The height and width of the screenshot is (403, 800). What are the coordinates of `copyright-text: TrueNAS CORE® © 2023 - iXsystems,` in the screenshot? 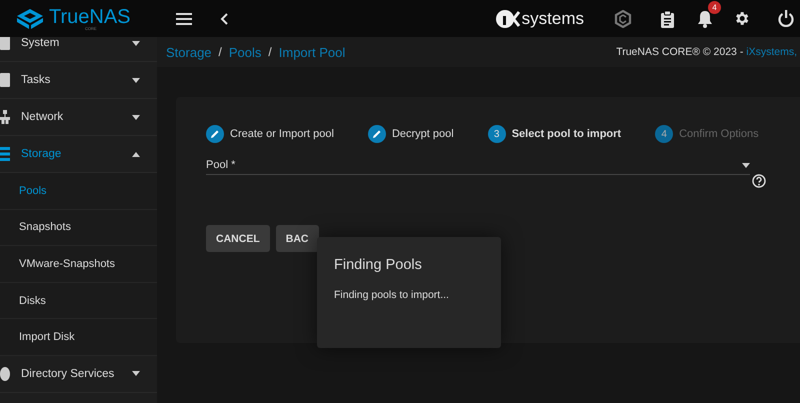 It's located at (707, 52).